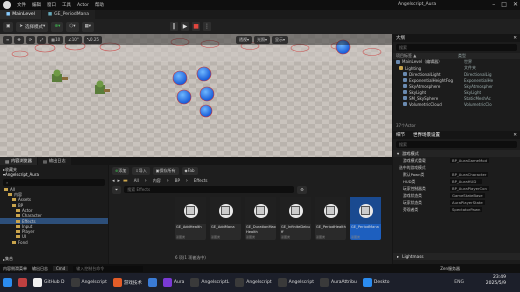 The height and width of the screenshot is (292, 520). I want to click on outliner-row-type: ExponentialHe, so click(479, 80).